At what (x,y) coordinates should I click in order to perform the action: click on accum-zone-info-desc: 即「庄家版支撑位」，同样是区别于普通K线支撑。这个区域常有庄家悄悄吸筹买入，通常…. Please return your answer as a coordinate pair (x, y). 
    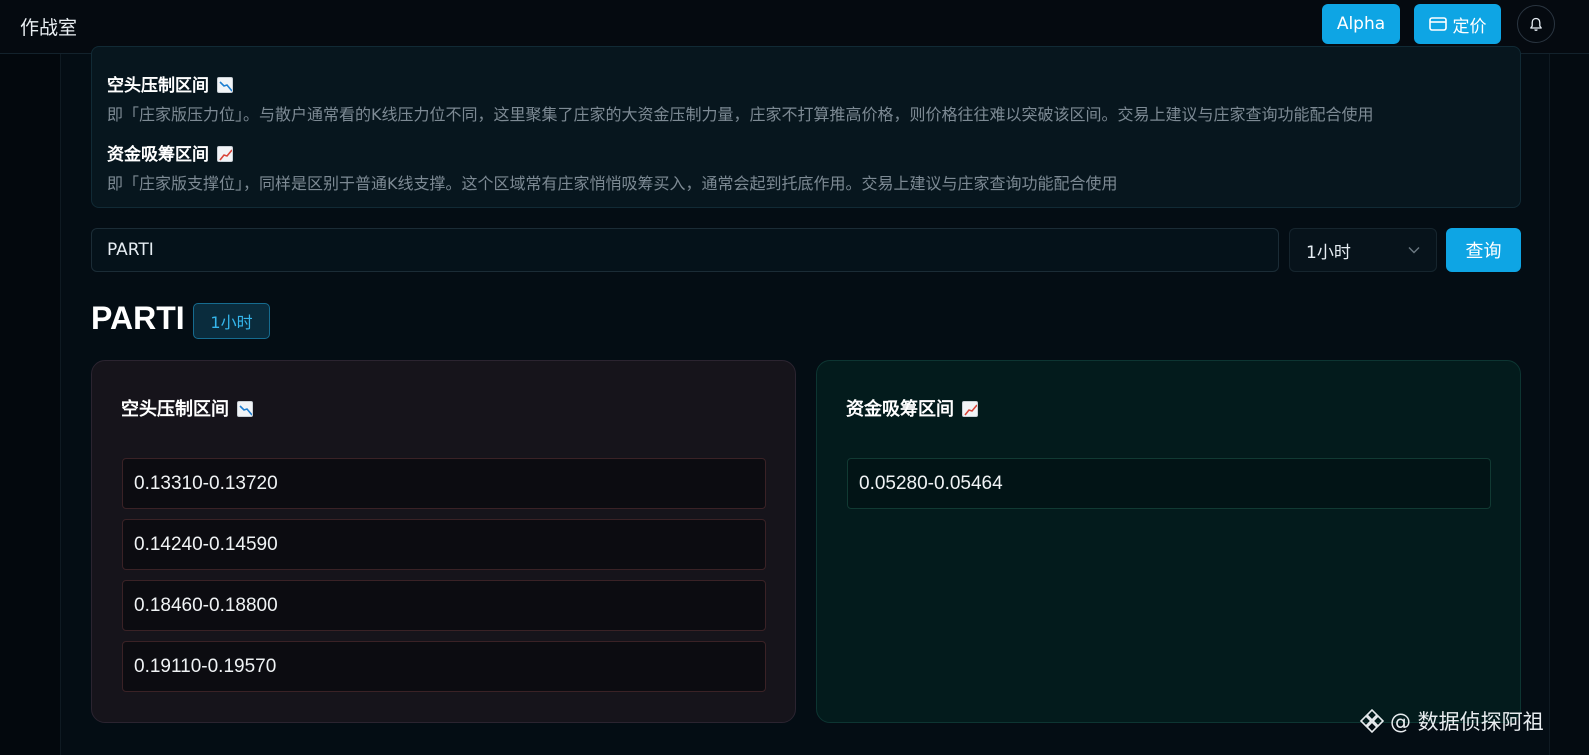
    Looking at the image, I should click on (612, 183).